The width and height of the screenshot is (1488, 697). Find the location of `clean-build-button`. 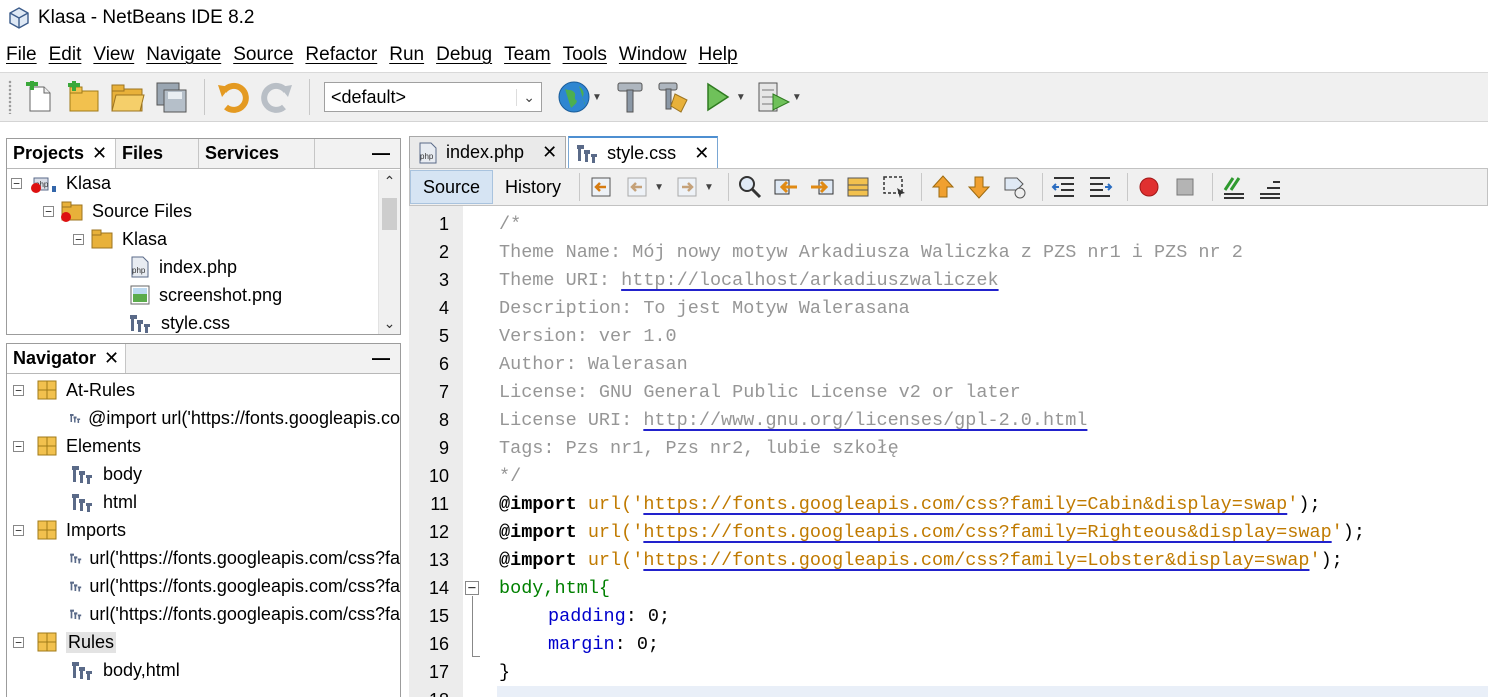

clean-build-button is located at coordinates (674, 97).